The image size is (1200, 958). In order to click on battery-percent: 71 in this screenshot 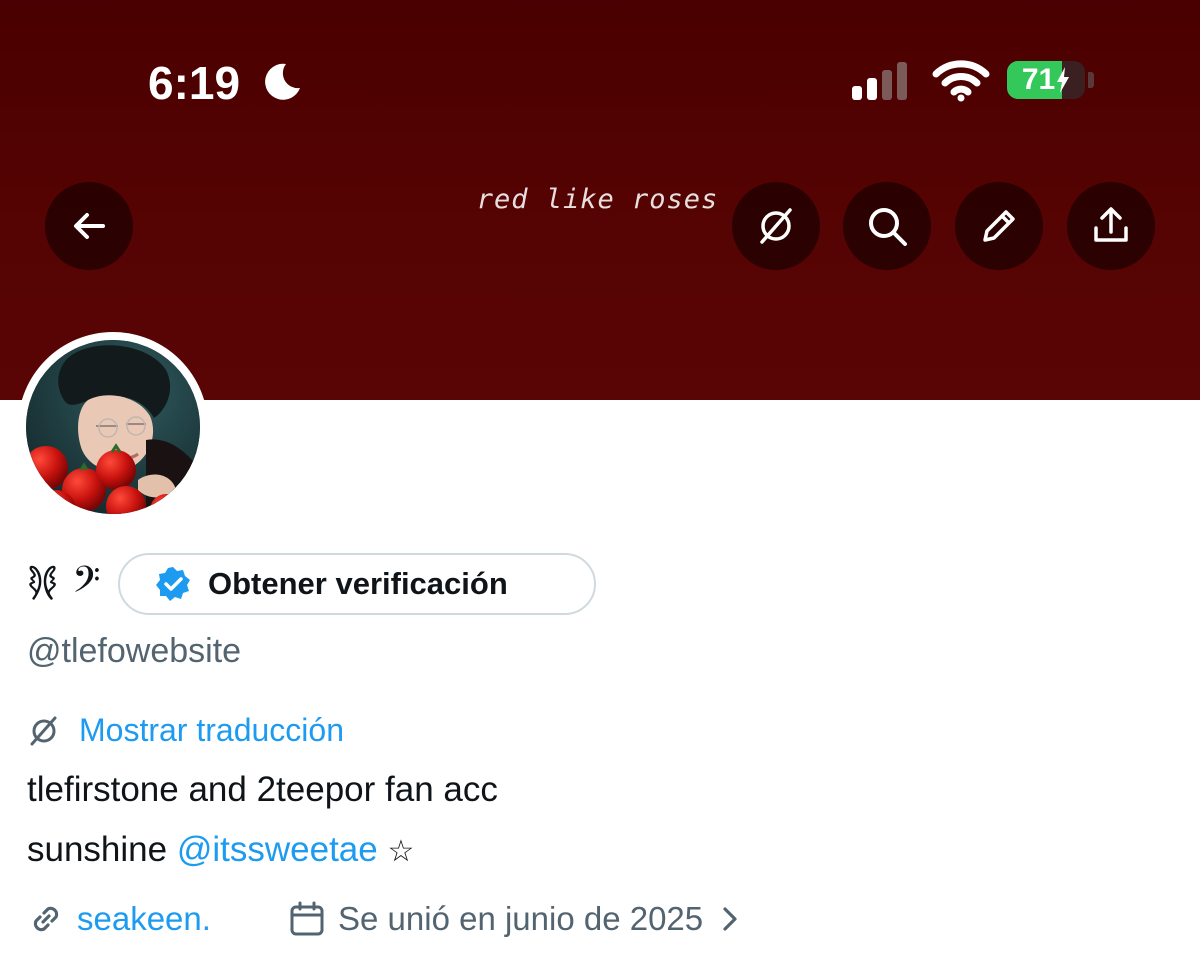, I will do `click(1038, 79)`.